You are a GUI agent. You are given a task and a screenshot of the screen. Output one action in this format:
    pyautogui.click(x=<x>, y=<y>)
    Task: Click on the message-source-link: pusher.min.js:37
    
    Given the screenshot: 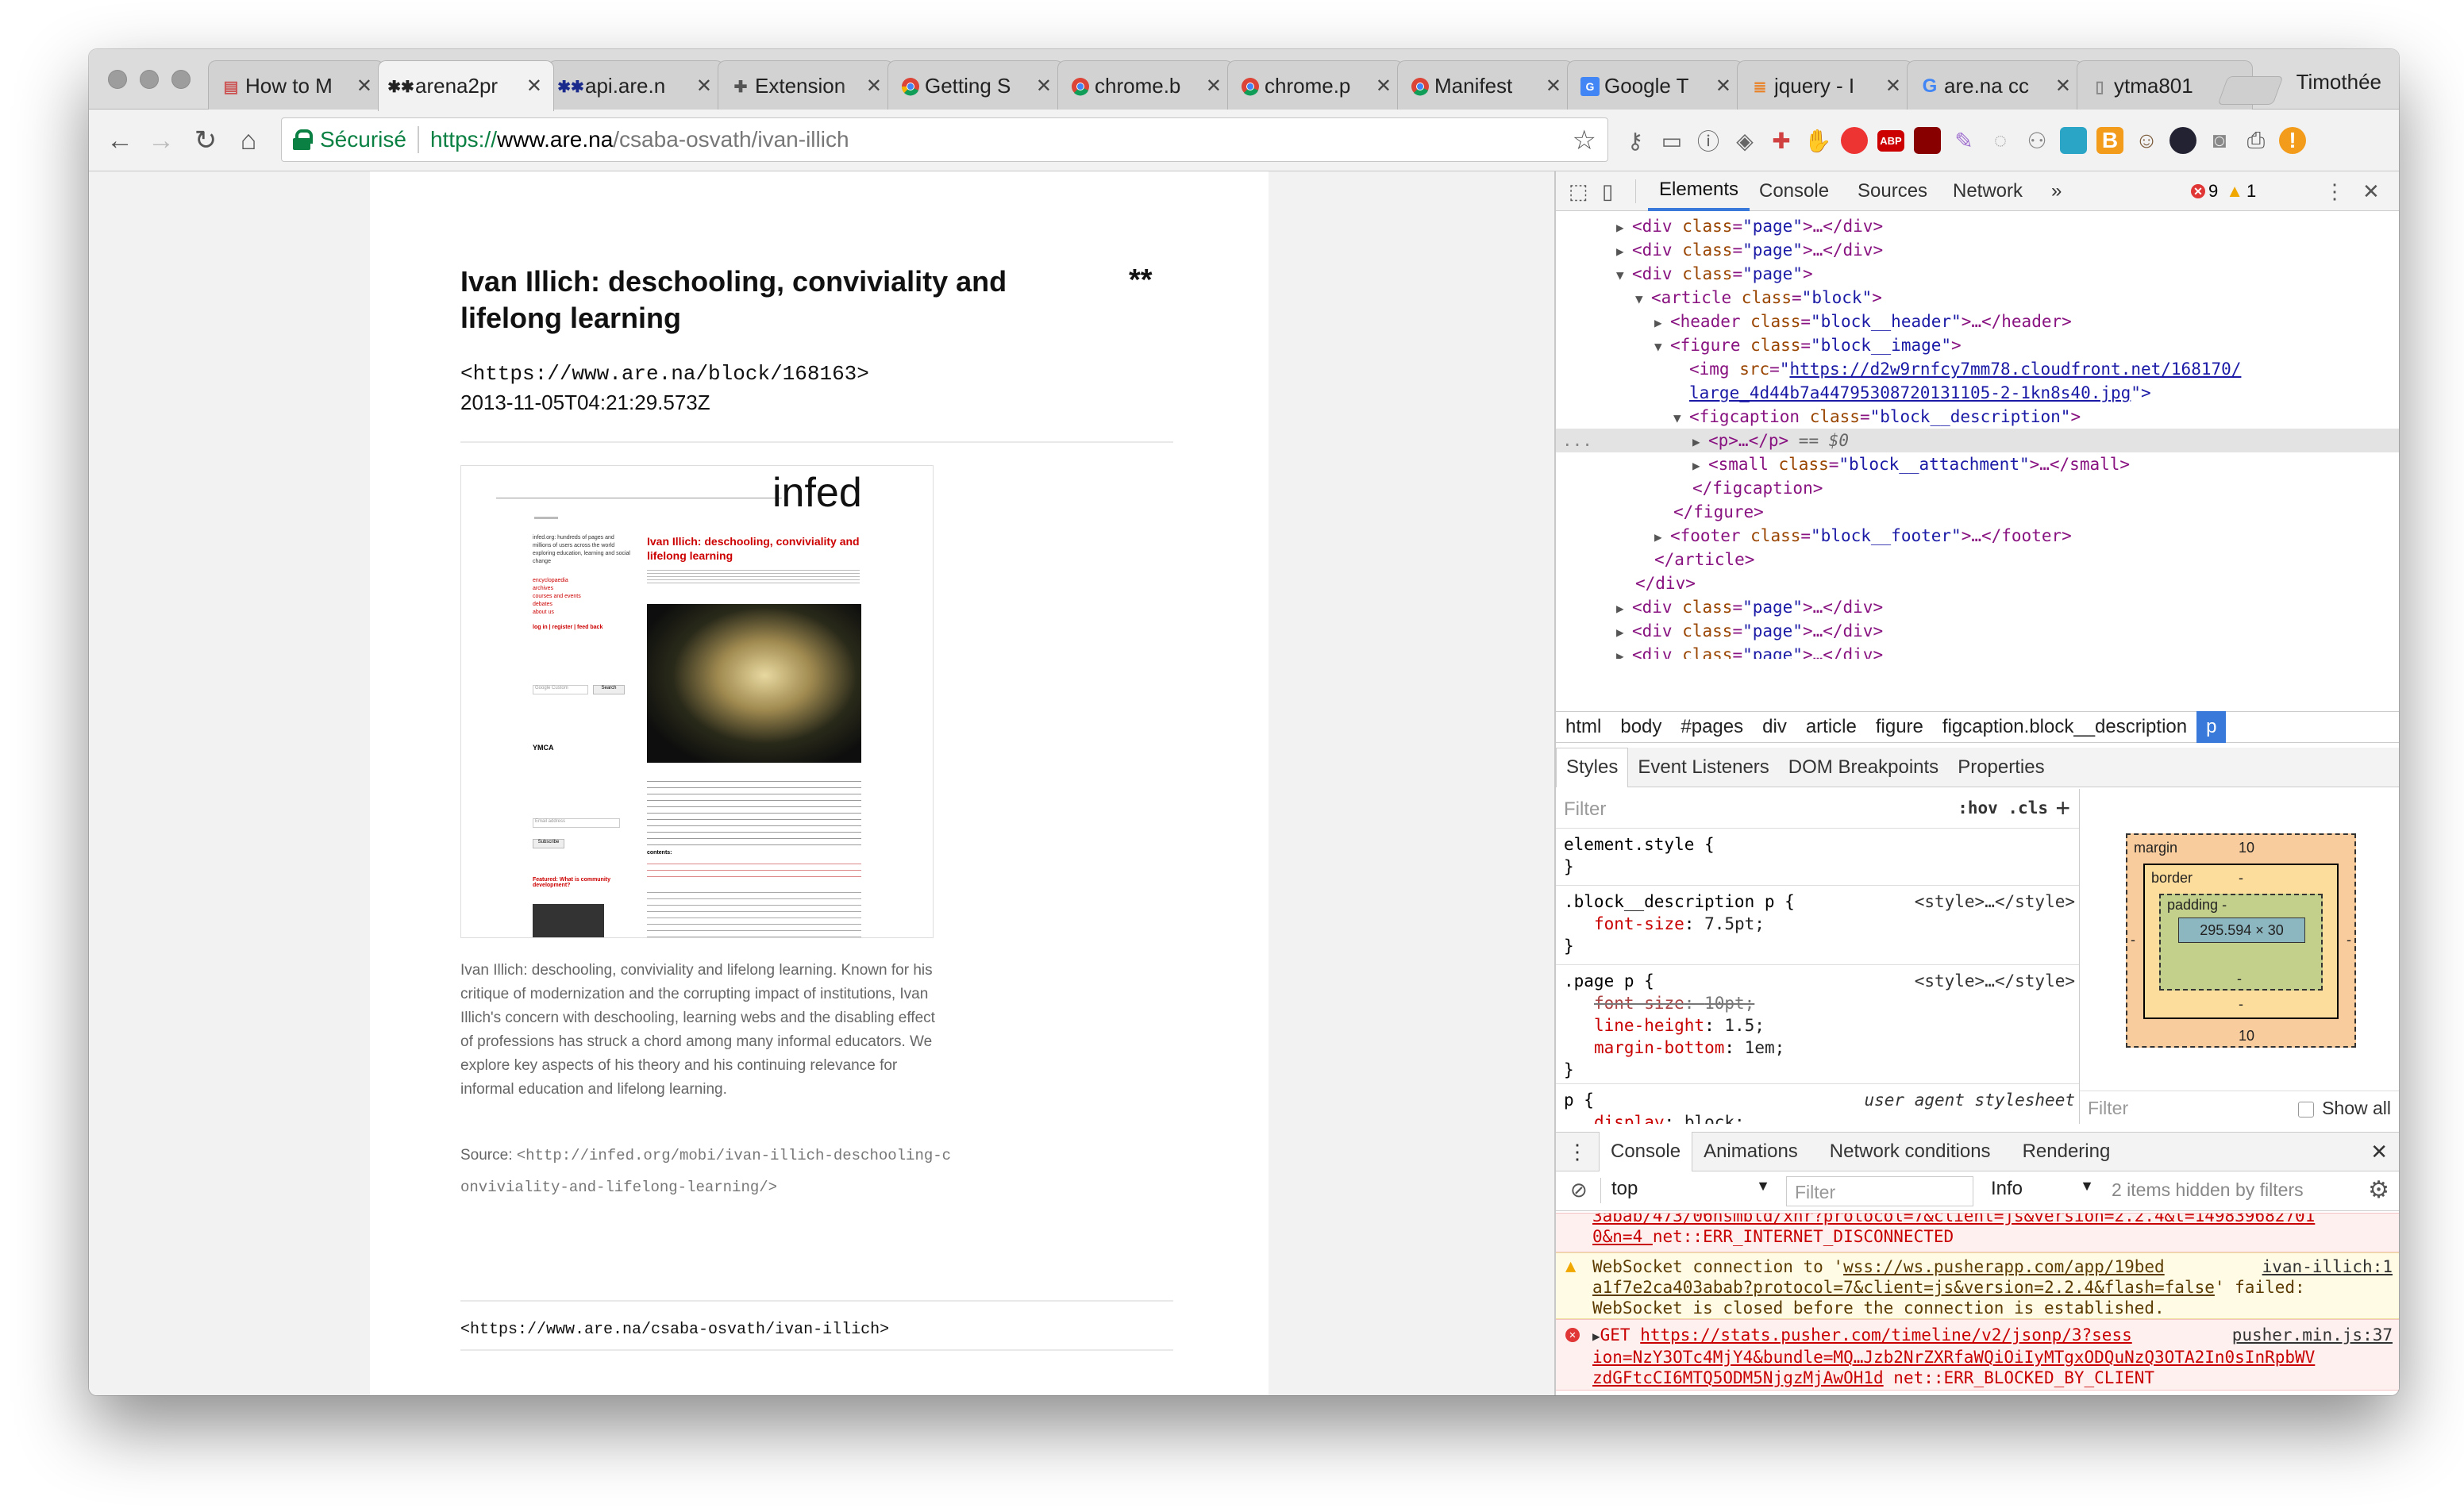 What is the action you would take?
    pyautogui.click(x=2308, y=1335)
    